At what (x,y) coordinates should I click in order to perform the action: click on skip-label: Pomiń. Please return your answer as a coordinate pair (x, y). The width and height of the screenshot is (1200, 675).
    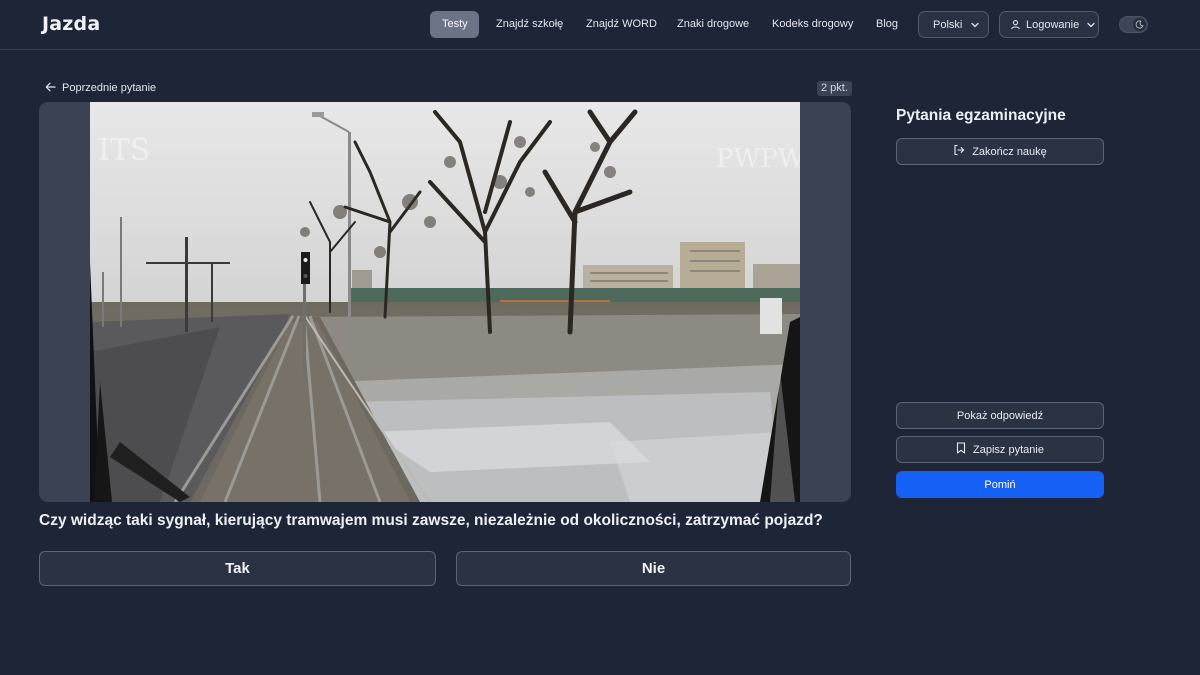
    Looking at the image, I should click on (1000, 484).